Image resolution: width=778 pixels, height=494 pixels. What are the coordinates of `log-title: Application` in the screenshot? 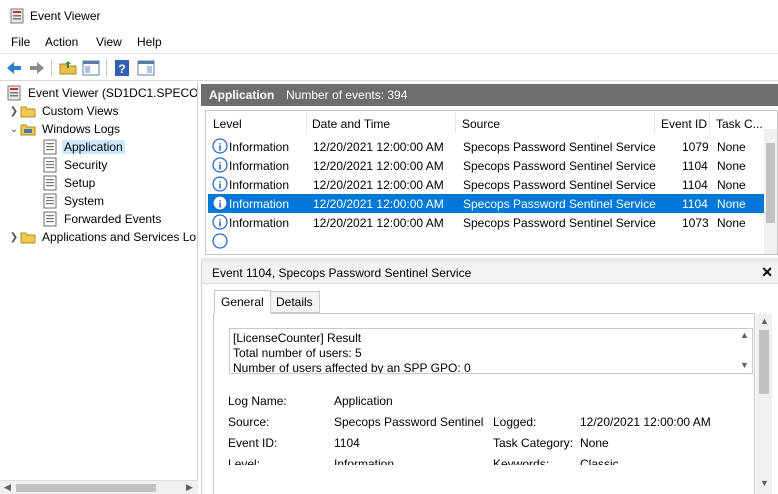 It's located at (242, 95).